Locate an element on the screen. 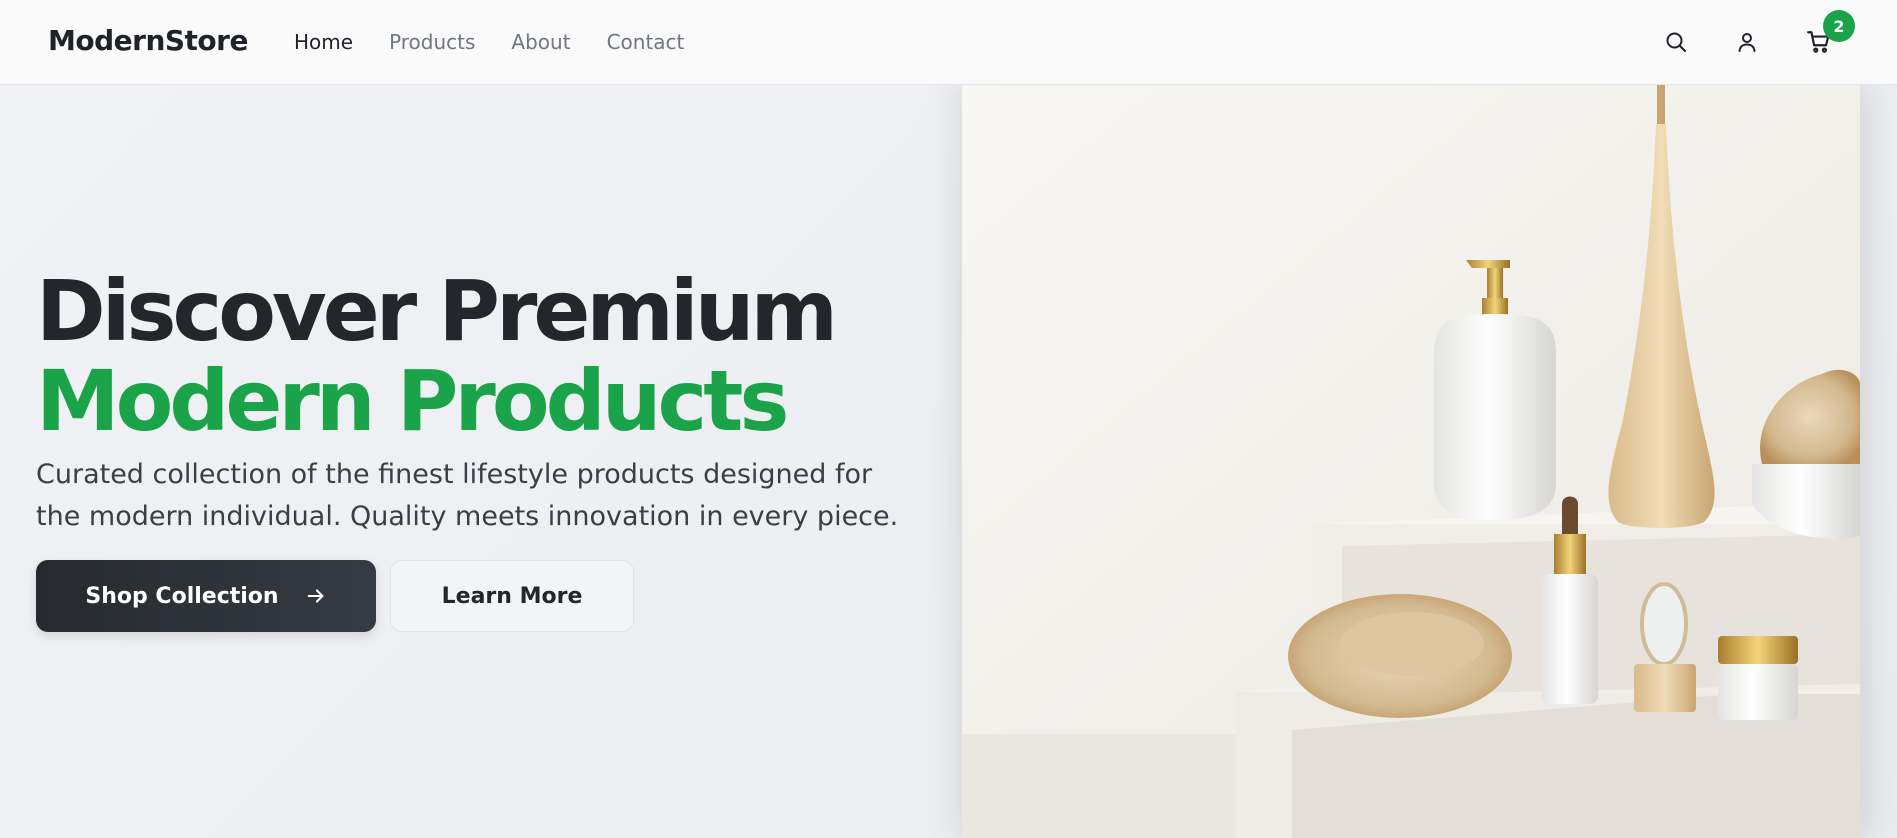 The image size is (1897, 838). nav-home: Home is located at coordinates (323, 42).